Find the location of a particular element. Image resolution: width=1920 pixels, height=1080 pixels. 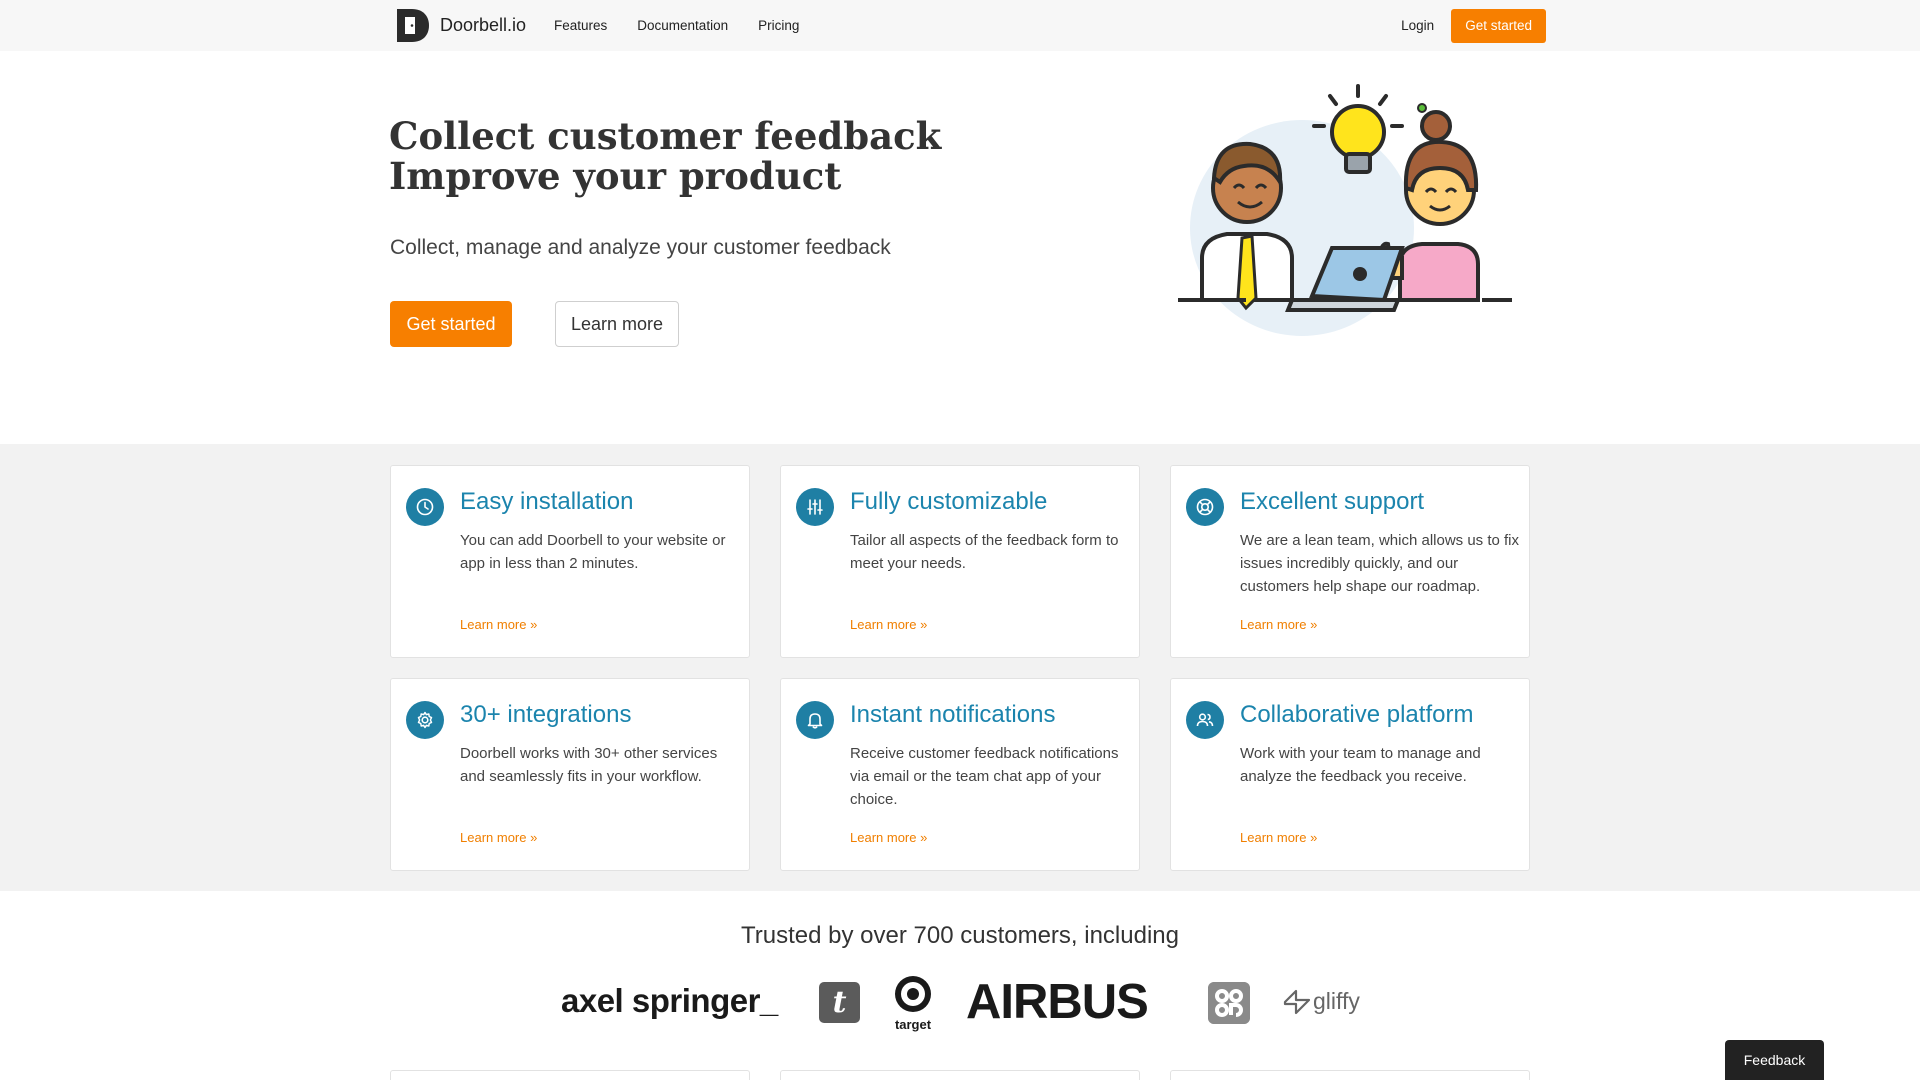

gliffy-logo: gliffy is located at coordinates (1321, 1001).